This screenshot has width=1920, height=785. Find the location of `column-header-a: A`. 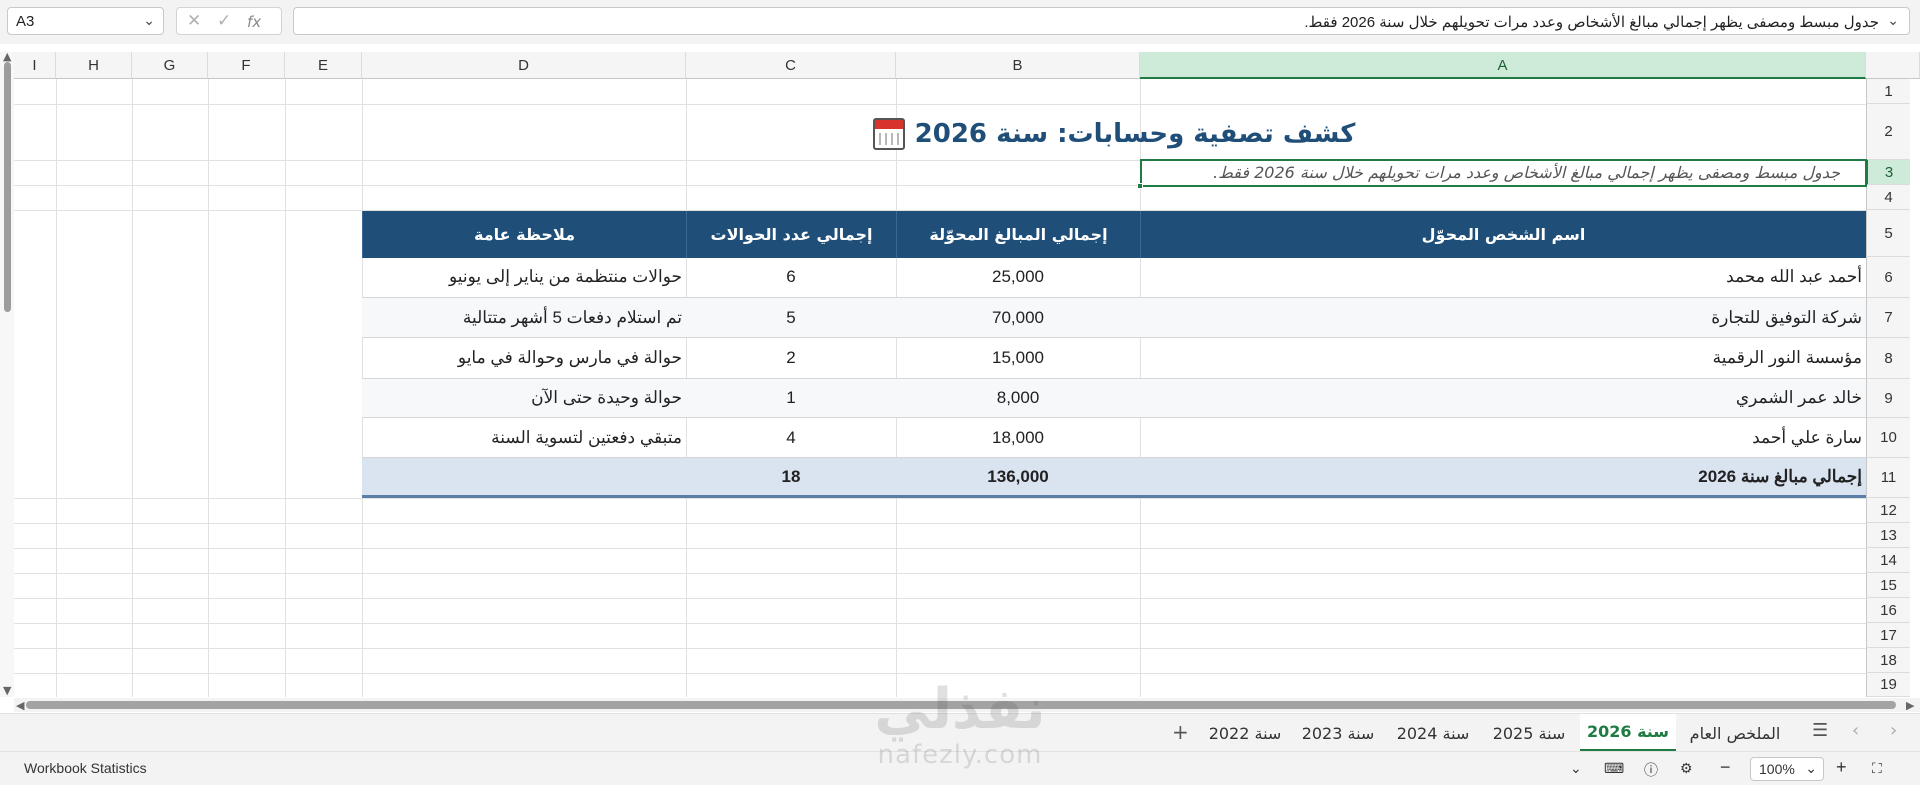

column-header-a: A is located at coordinates (1503, 65).